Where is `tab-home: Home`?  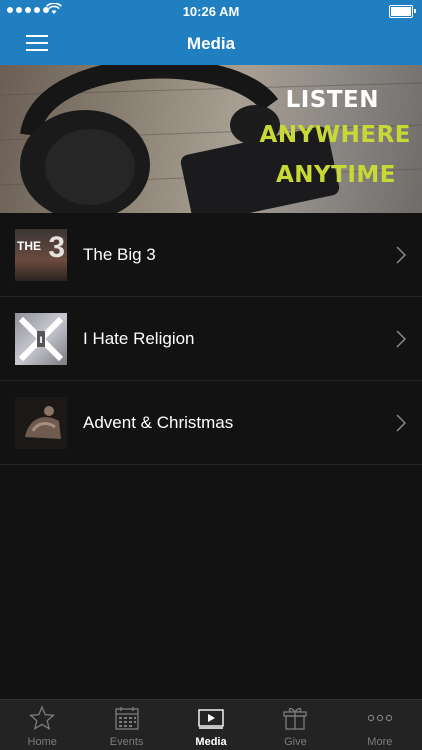 tab-home: Home is located at coordinates (42, 725).